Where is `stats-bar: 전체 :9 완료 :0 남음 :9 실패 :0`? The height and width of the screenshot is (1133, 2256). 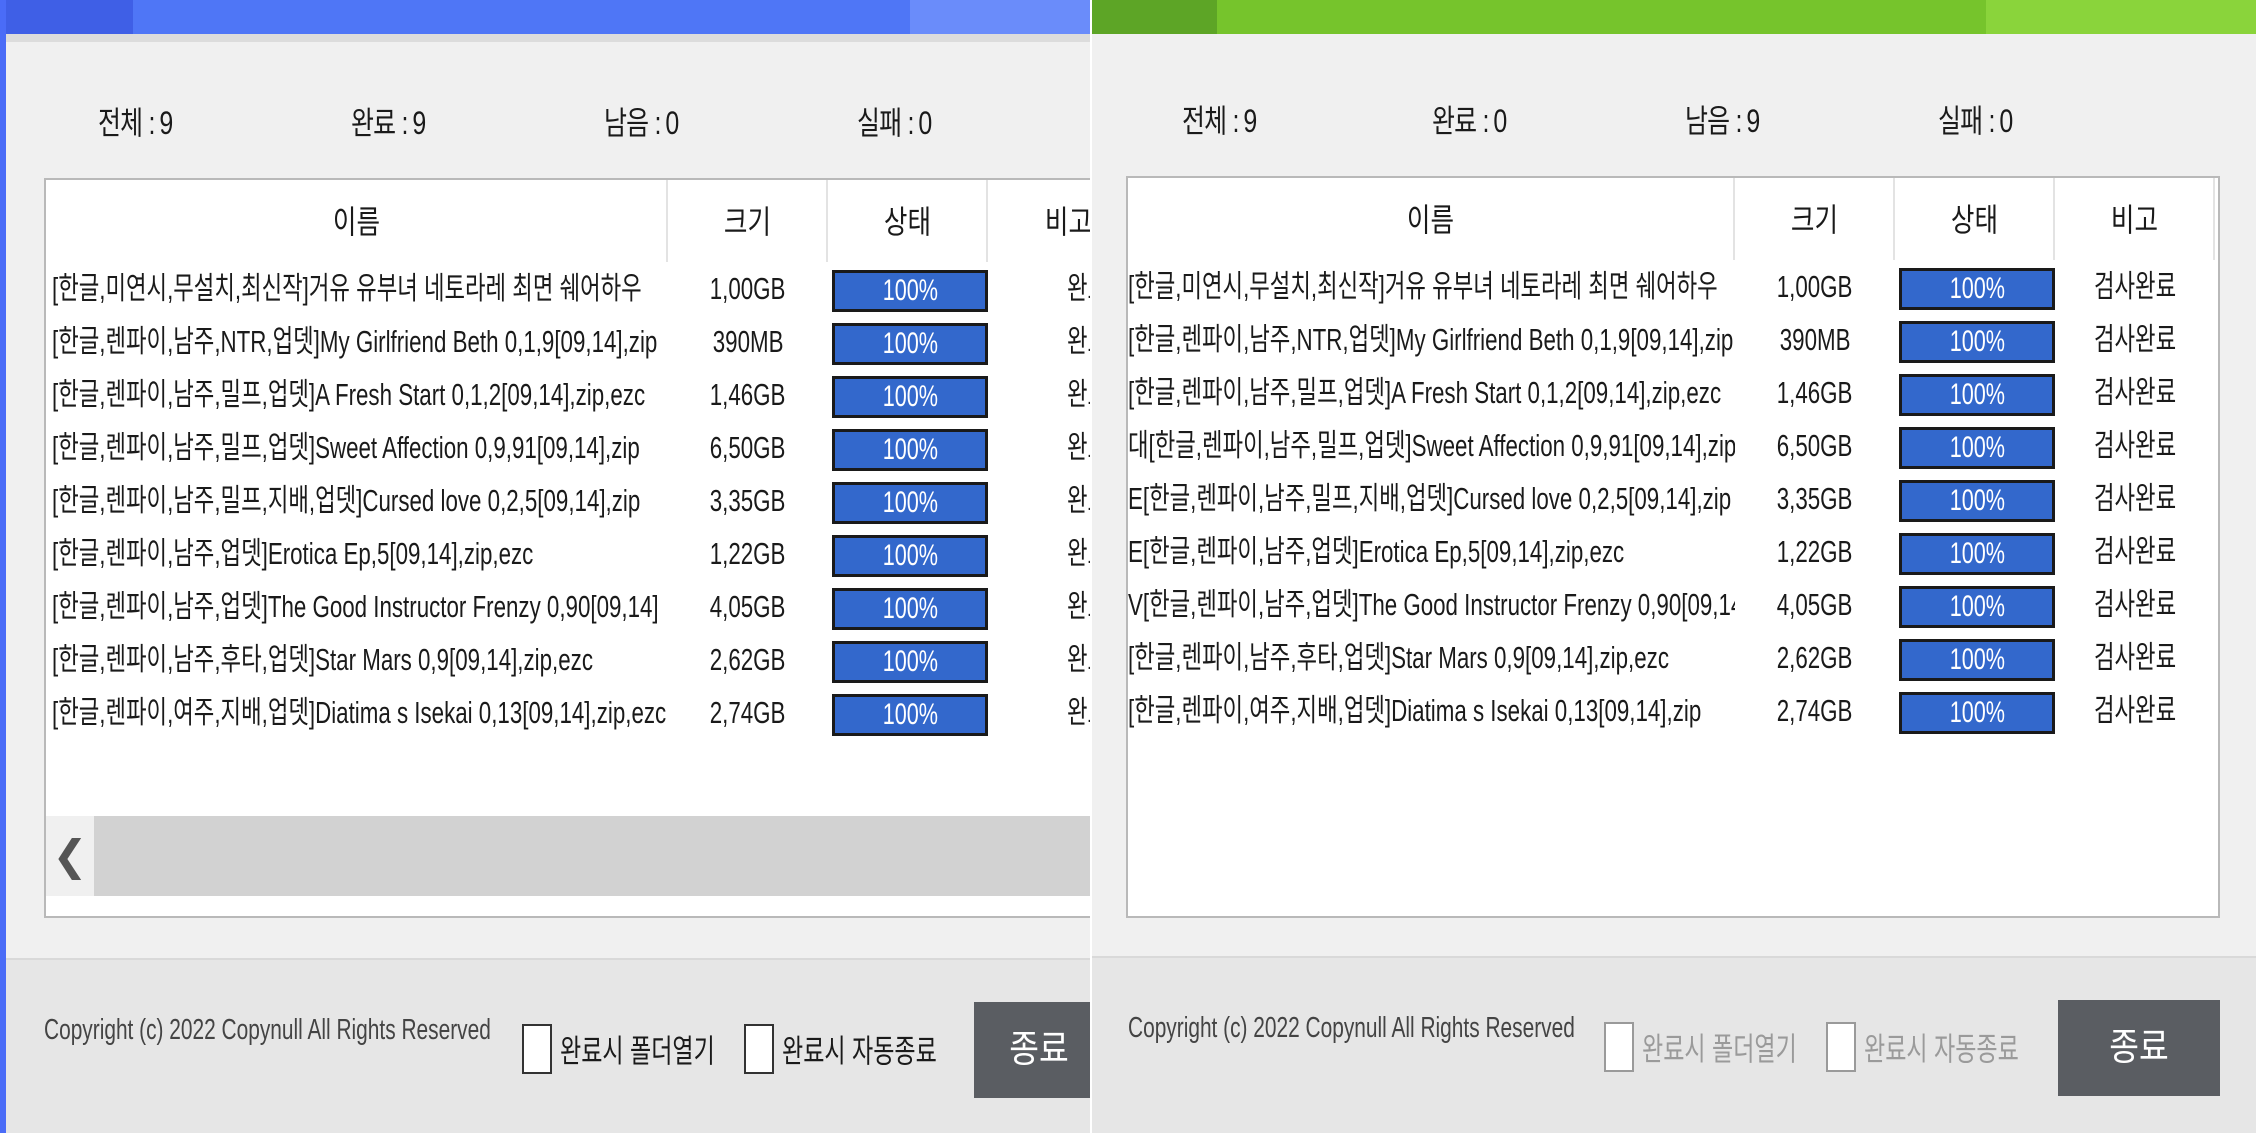
stats-bar: 전체 :9 완료 :0 남음 :9 실패 :0 is located at coordinates (1674, 121).